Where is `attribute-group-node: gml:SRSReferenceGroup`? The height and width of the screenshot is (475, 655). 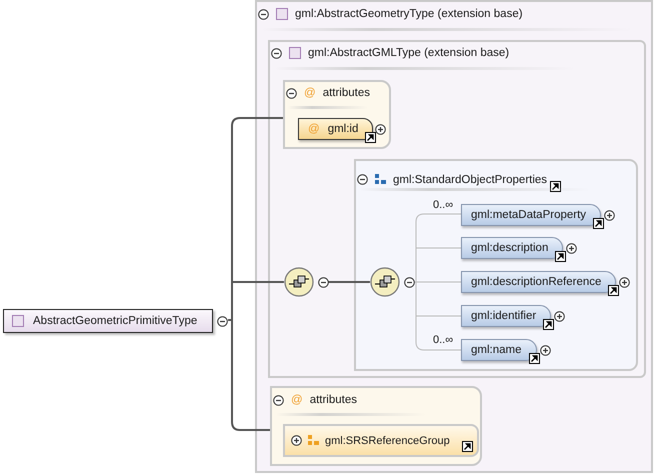 attribute-group-node: gml:SRSReferenceGroup is located at coordinates (381, 440).